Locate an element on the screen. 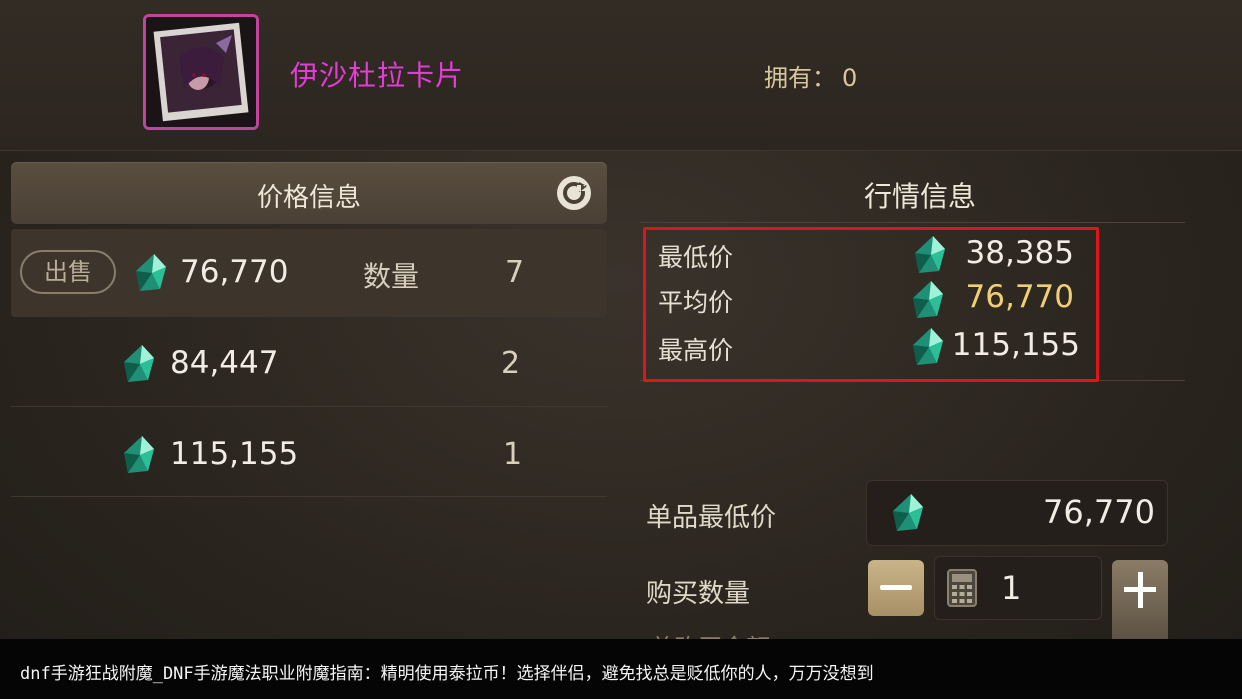 The width and height of the screenshot is (1242, 699). owned-value: 0 is located at coordinates (850, 78).